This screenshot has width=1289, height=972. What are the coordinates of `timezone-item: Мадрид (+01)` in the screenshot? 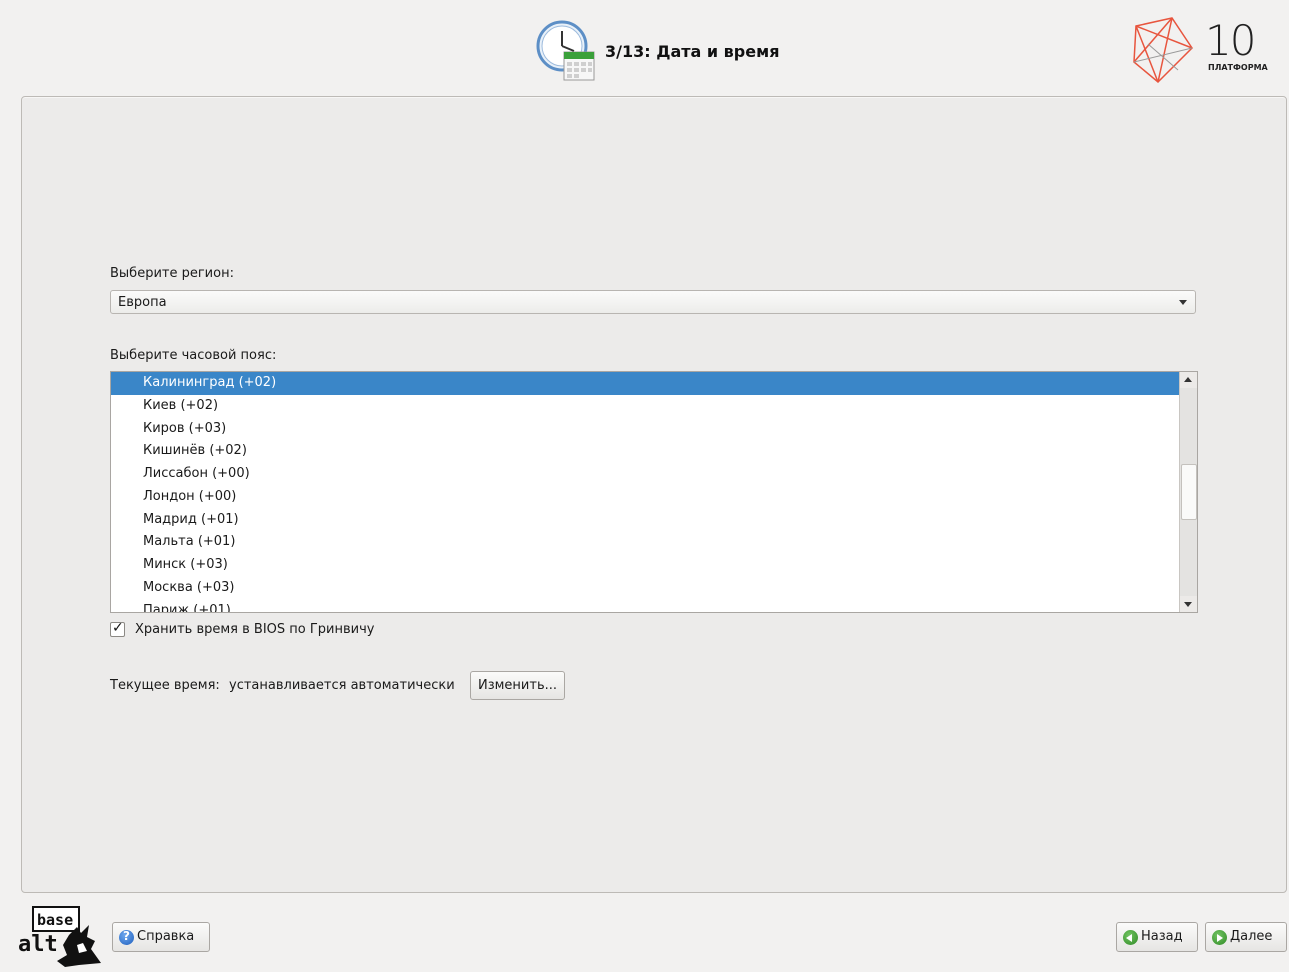 It's located at (646, 520).